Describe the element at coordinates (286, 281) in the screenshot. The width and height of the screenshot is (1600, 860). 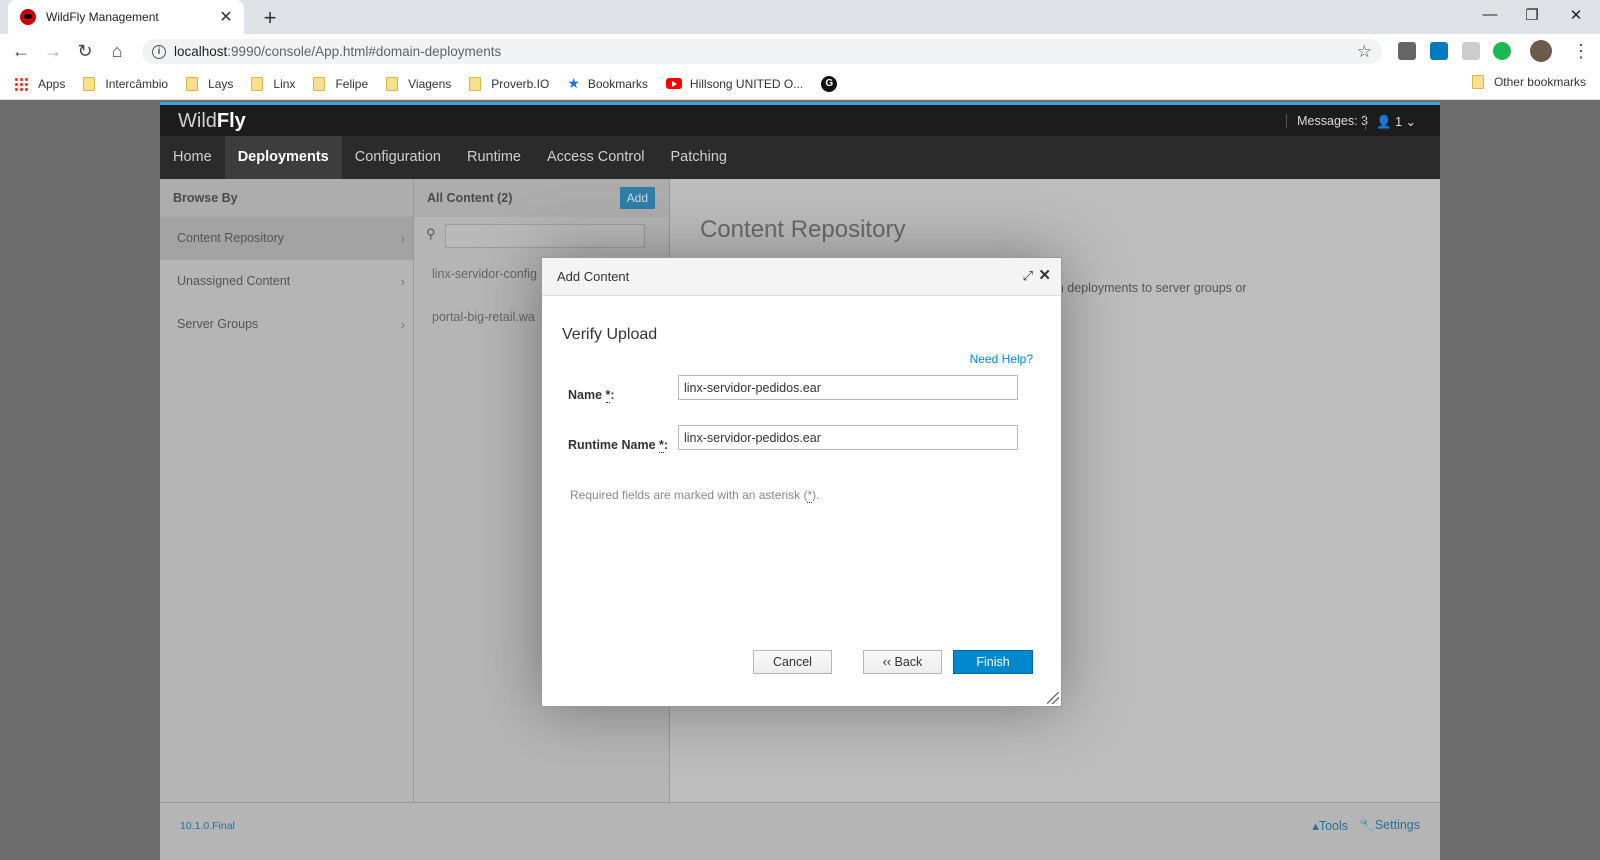
I see `browse-item-unassigned-content: Unassigned Content ›` at that location.